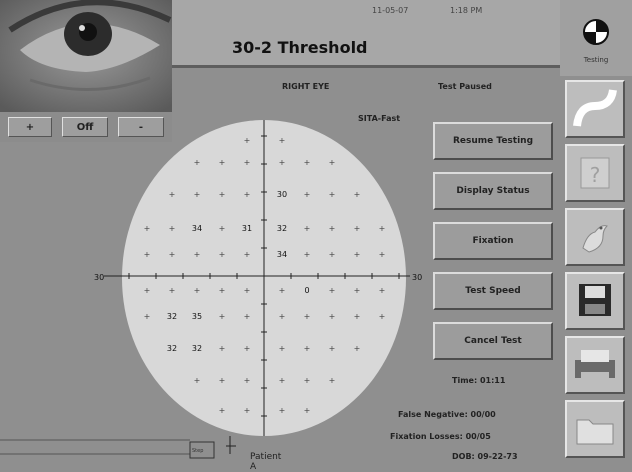 The image size is (632, 472). Describe the element at coordinates (493, 241) in the screenshot. I see `fixation-button: Fixation` at that location.